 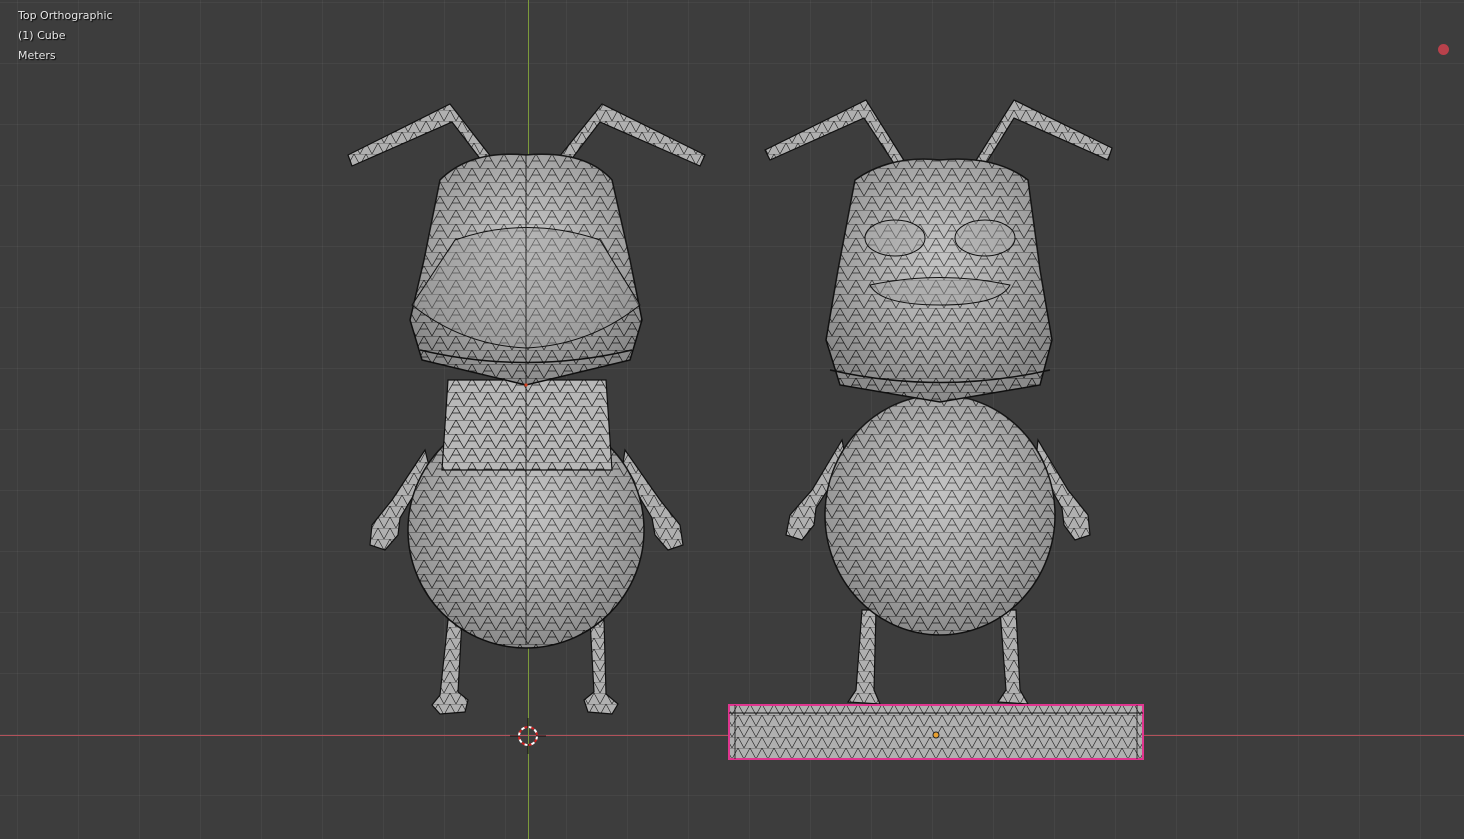 What do you see at coordinates (37, 55) in the screenshot?
I see `units-label: Meters` at bounding box center [37, 55].